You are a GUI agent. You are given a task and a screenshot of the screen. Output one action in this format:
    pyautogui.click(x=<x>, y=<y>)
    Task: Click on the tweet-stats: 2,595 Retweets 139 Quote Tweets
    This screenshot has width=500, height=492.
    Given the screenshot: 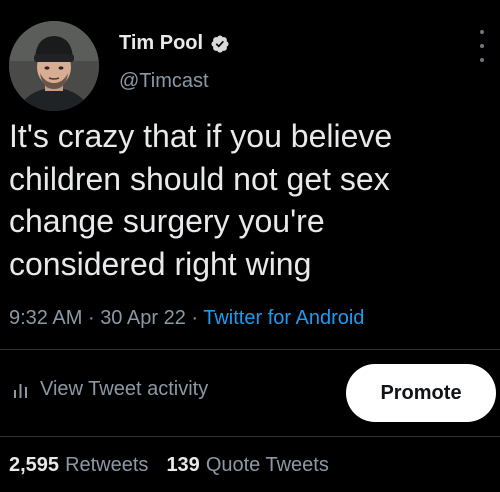 What is the action you would take?
    pyautogui.click(x=169, y=465)
    